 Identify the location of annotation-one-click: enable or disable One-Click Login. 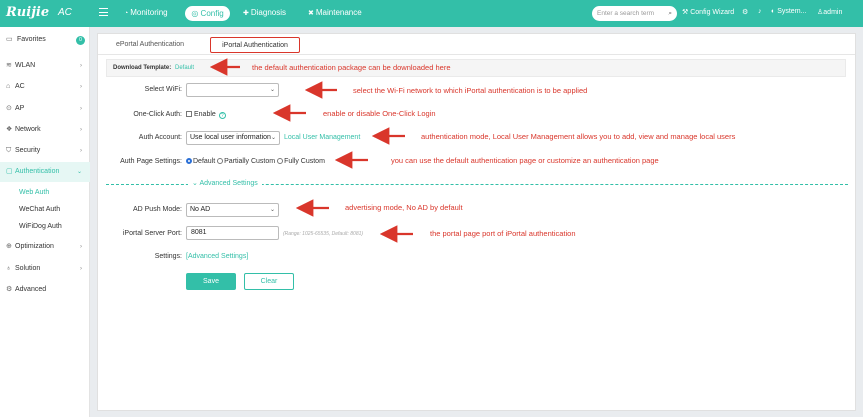
(379, 113).